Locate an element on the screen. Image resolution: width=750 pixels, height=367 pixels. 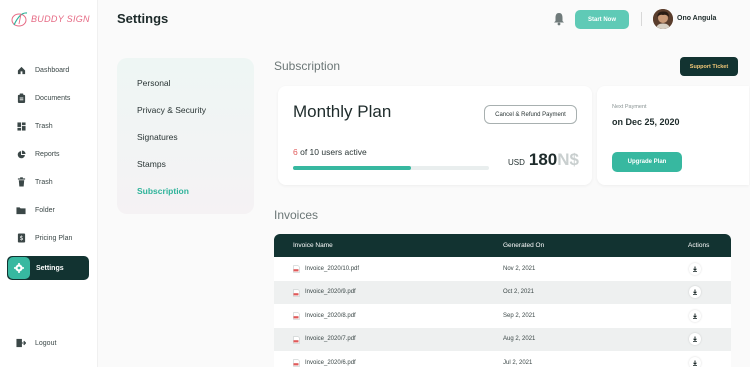
invoice-date: Sep 2, 2021 is located at coordinates (519, 315).